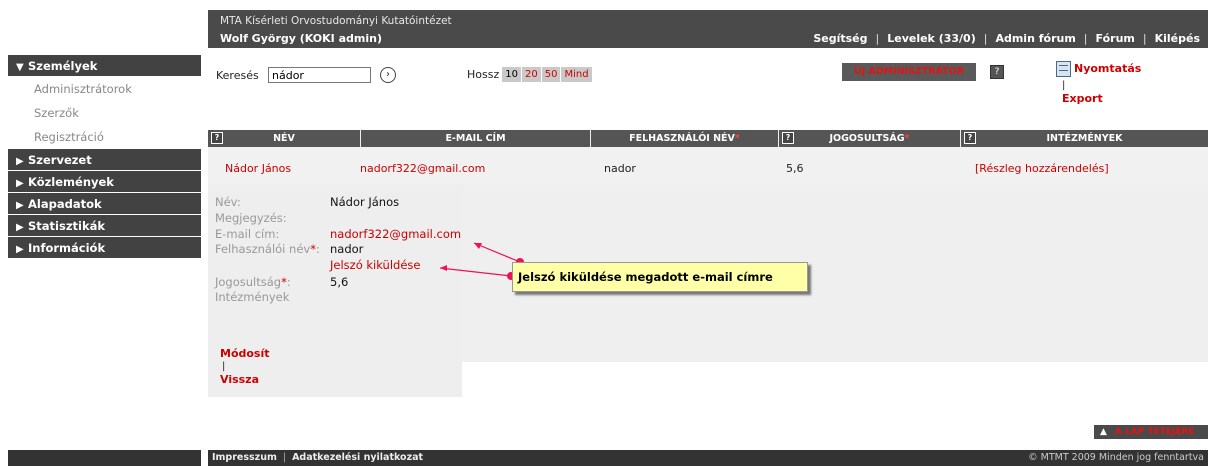  What do you see at coordinates (239, 379) in the screenshot?
I see `back-button: Vissza` at bounding box center [239, 379].